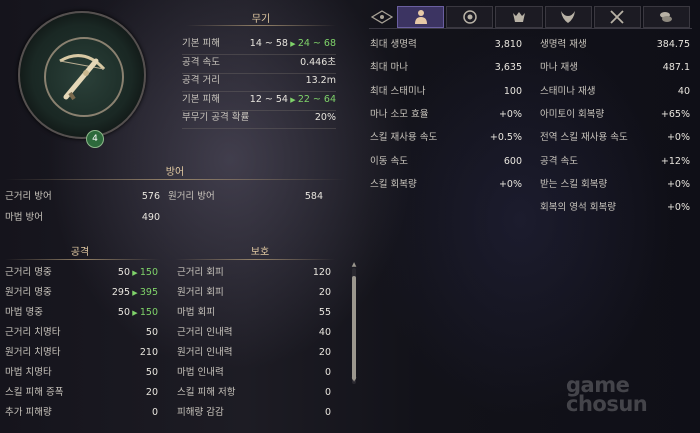 Image resolution: width=700 pixels, height=433 pixels. Describe the element at coordinates (82, 197) in the screenshot. I see `defense-row: 근거리 방어 576` at that location.